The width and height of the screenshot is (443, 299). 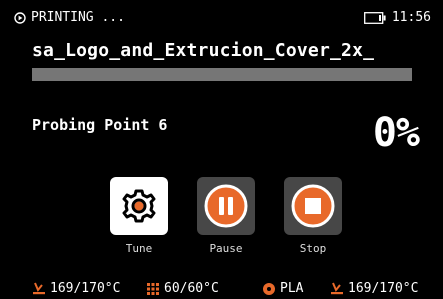 I want to click on nozzle1-temp: 169/170°C, so click(x=76, y=288).